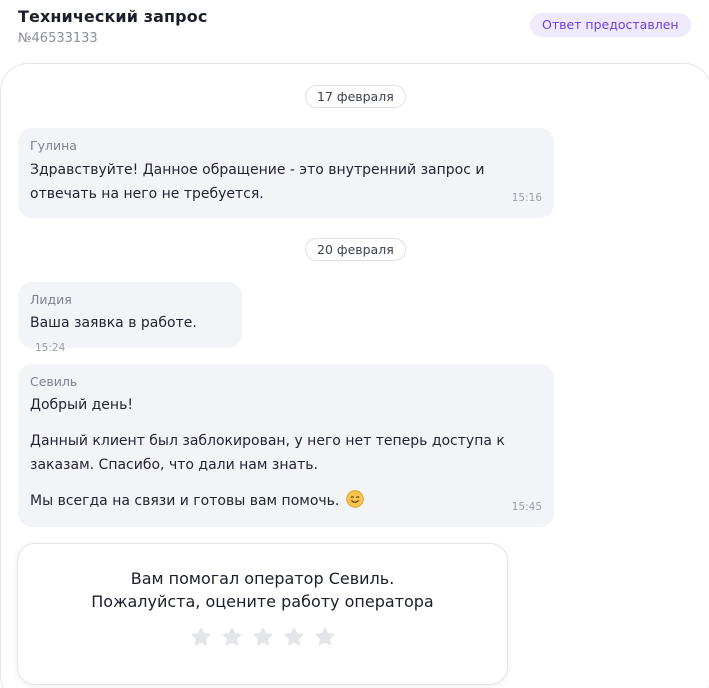  Describe the element at coordinates (262, 578) in the screenshot. I see `rating-operator-text: Вам помогал оператор Севиль.` at that location.